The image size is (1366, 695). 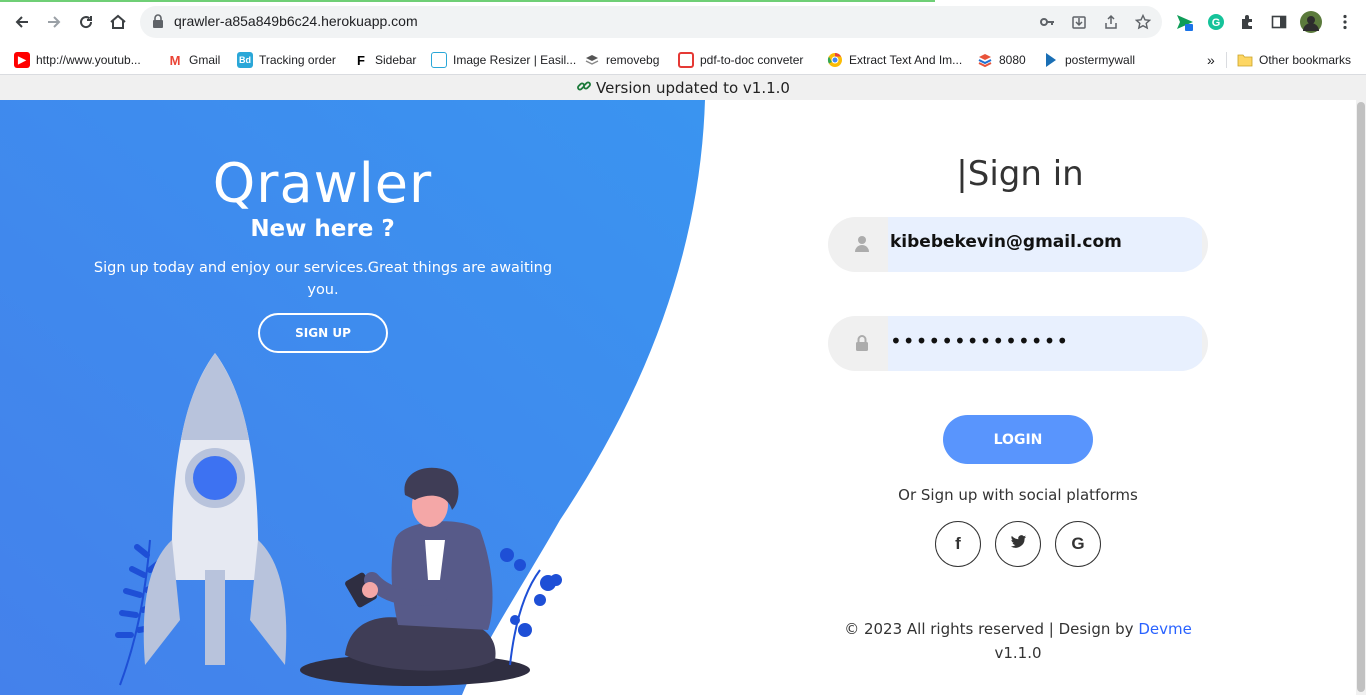 I want to click on bookmark-label: Other bookmarks, so click(x=1305, y=60).